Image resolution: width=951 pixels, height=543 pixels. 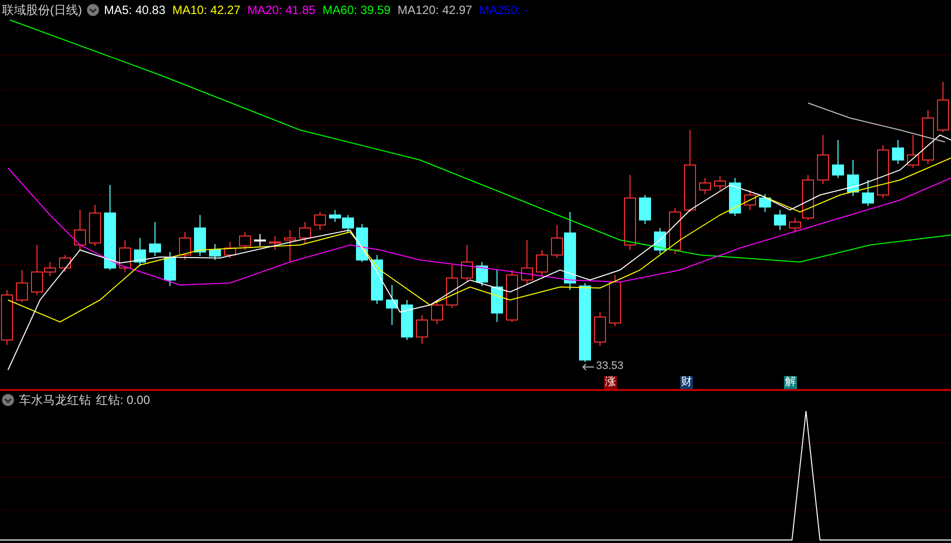 What do you see at coordinates (206, 10) in the screenshot?
I see `ma-value: MA10: 42.27` at bounding box center [206, 10].